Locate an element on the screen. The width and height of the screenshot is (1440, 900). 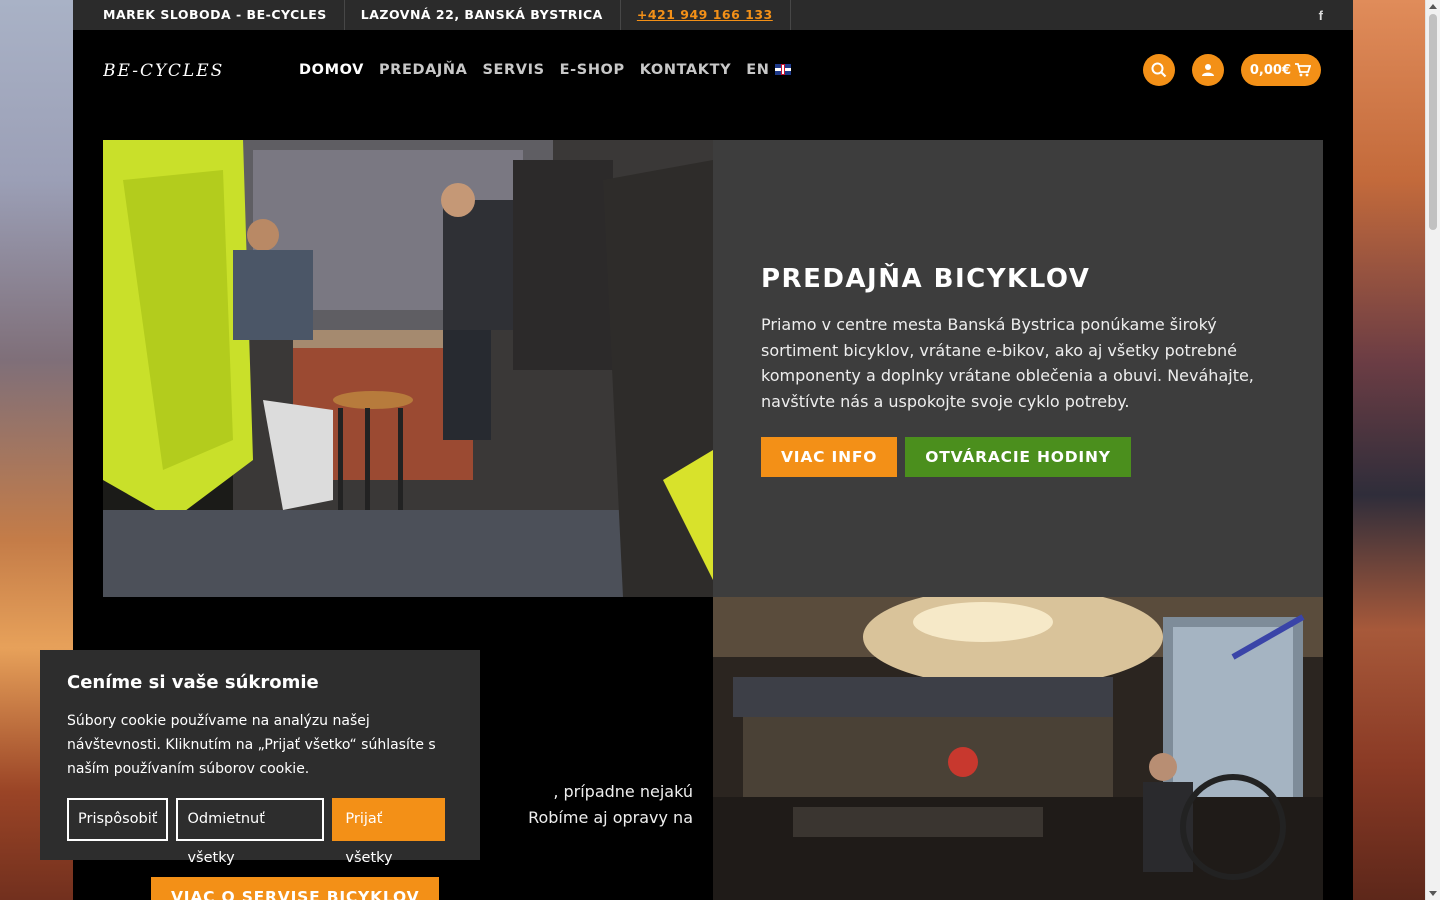
owner-name: MAREK SLOBODA - BE-CYCLES is located at coordinates (224, 15).